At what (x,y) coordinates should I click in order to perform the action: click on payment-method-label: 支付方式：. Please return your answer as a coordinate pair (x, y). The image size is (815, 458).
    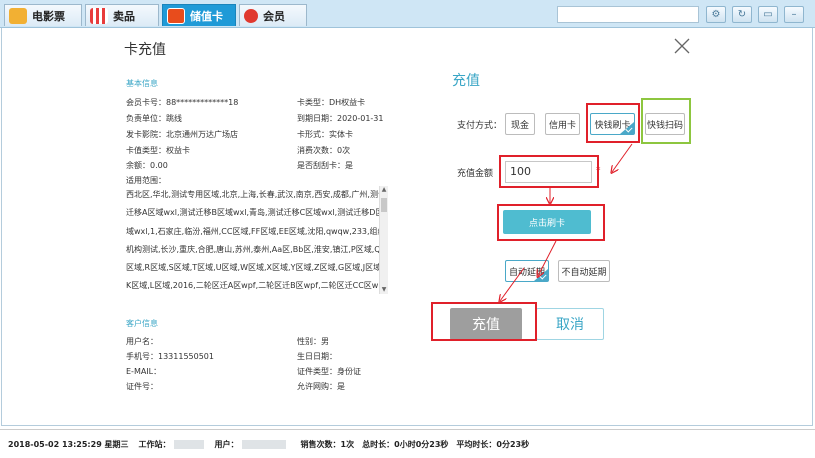
    Looking at the image, I should click on (480, 126).